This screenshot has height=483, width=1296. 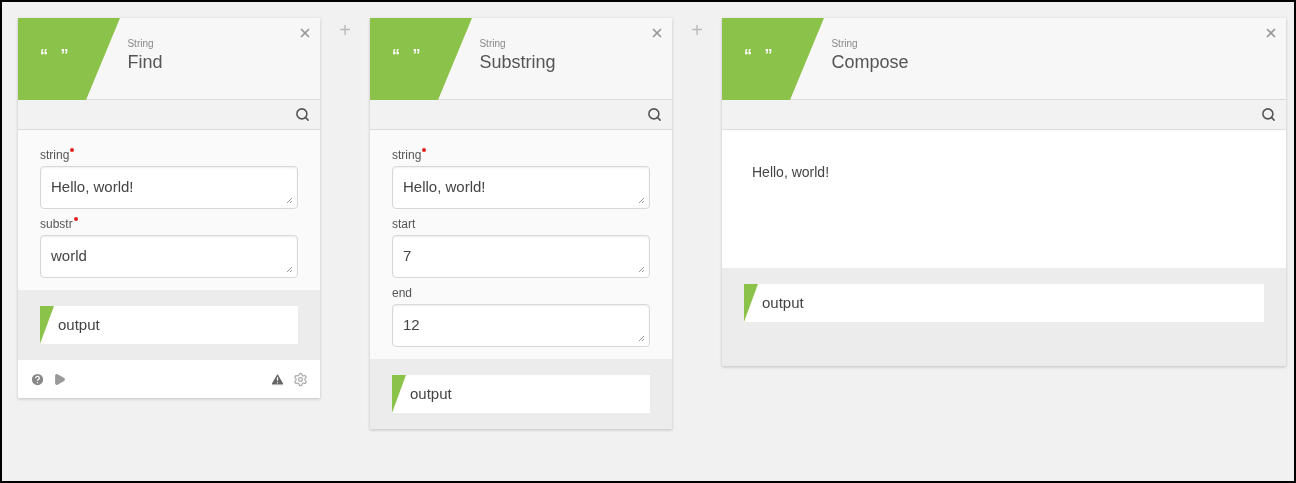 I want to click on field-value: 12, so click(x=411, y=325).